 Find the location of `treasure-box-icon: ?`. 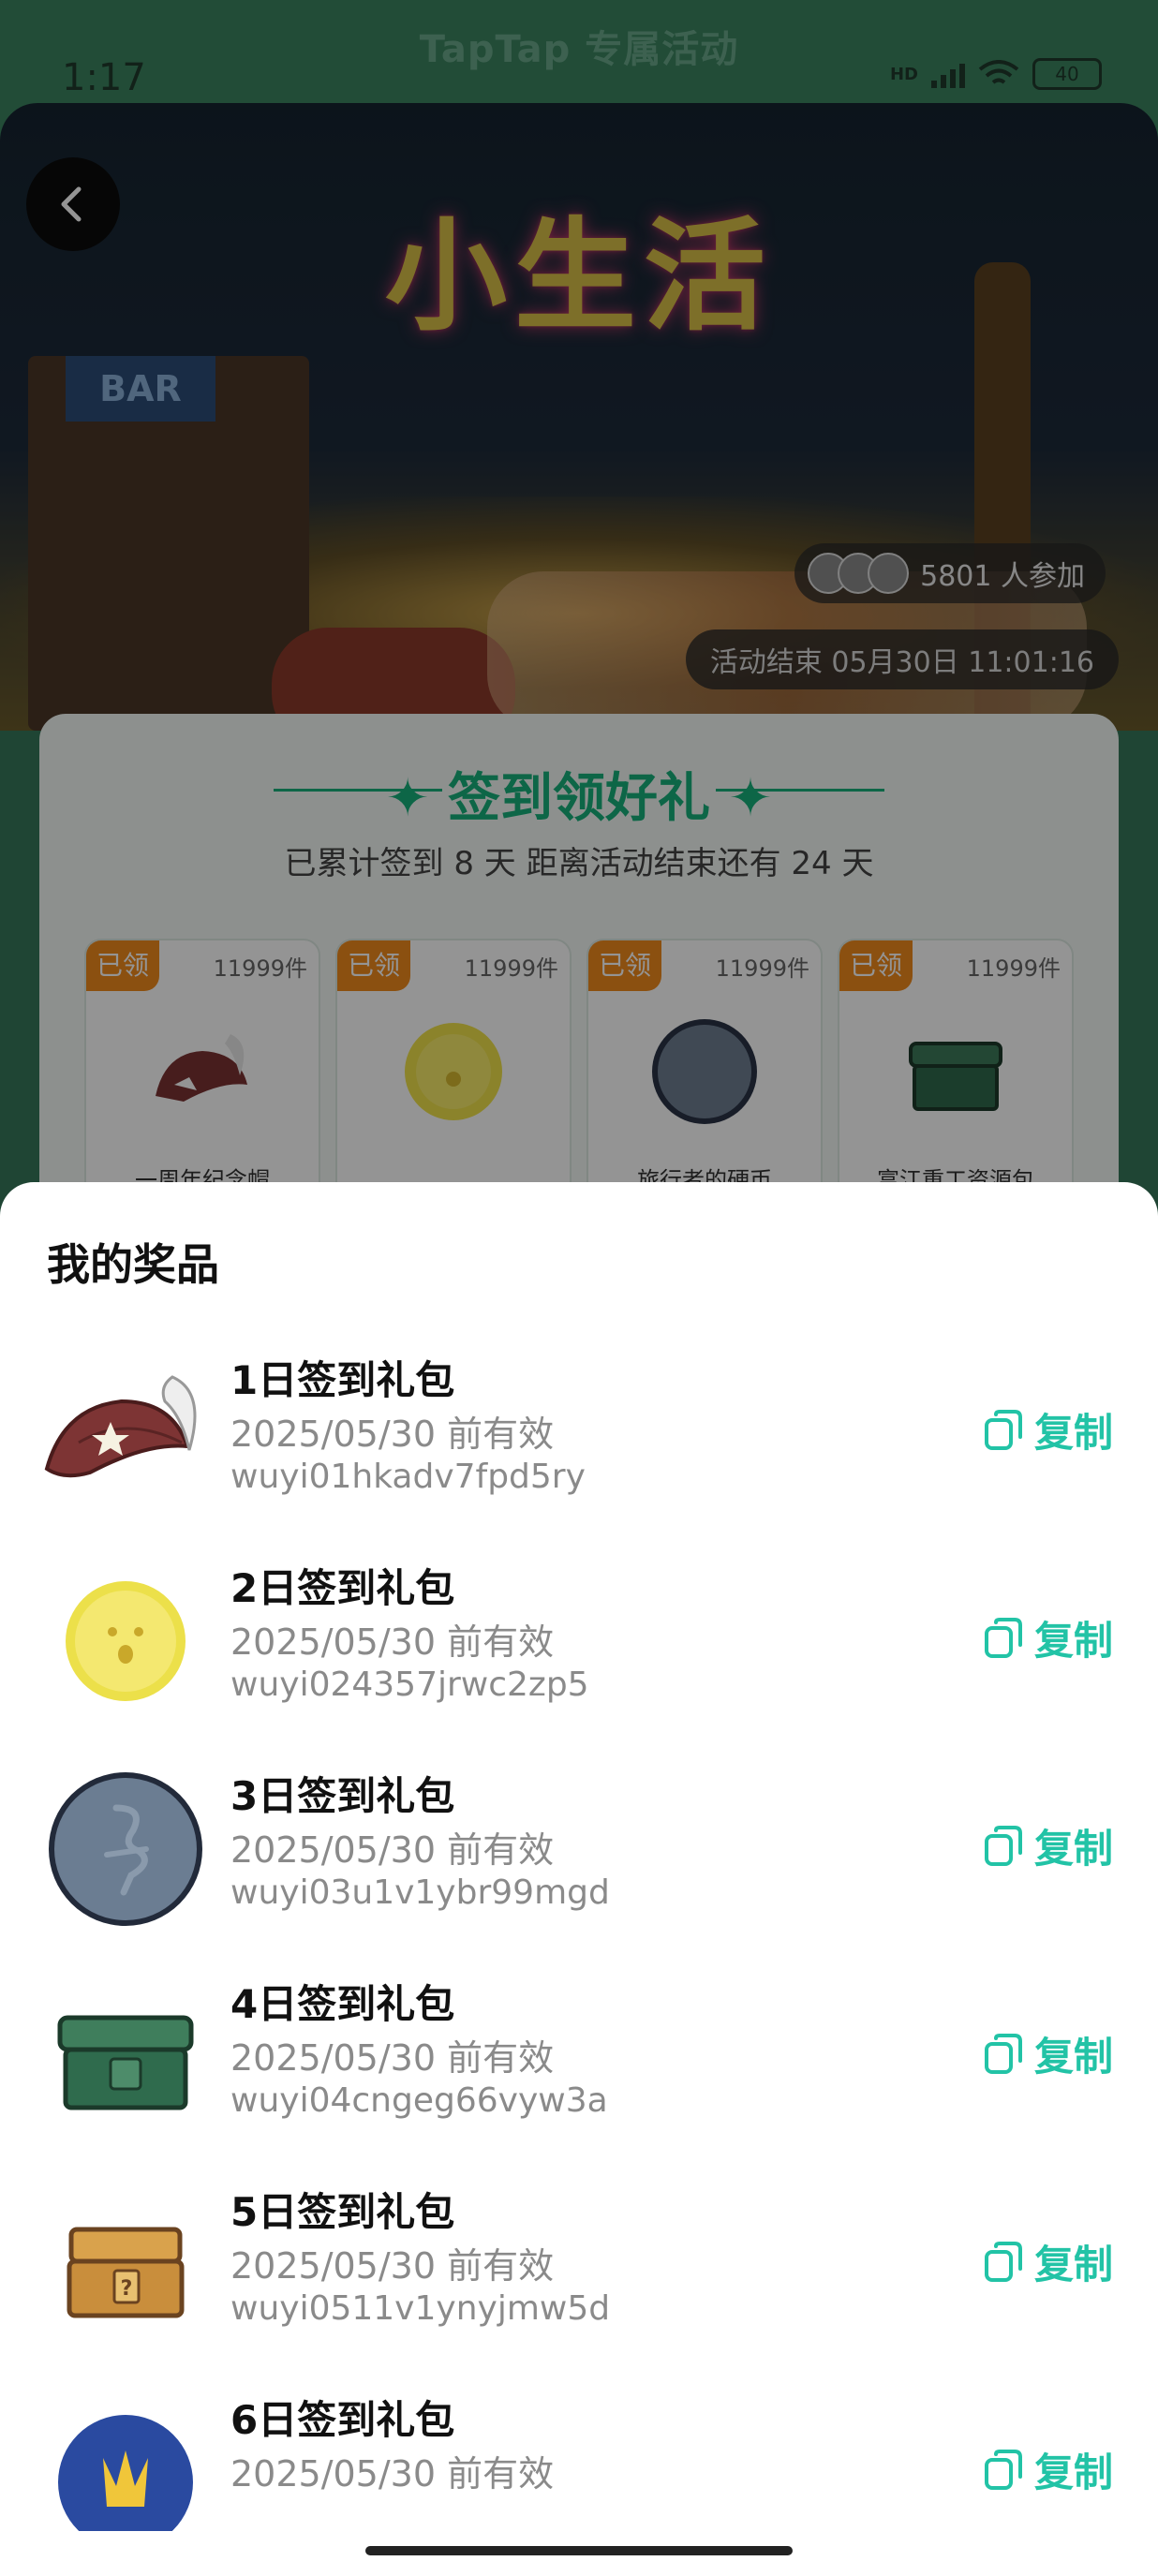

treasure-box-icon: ? is located at coordinates (126, 2272).